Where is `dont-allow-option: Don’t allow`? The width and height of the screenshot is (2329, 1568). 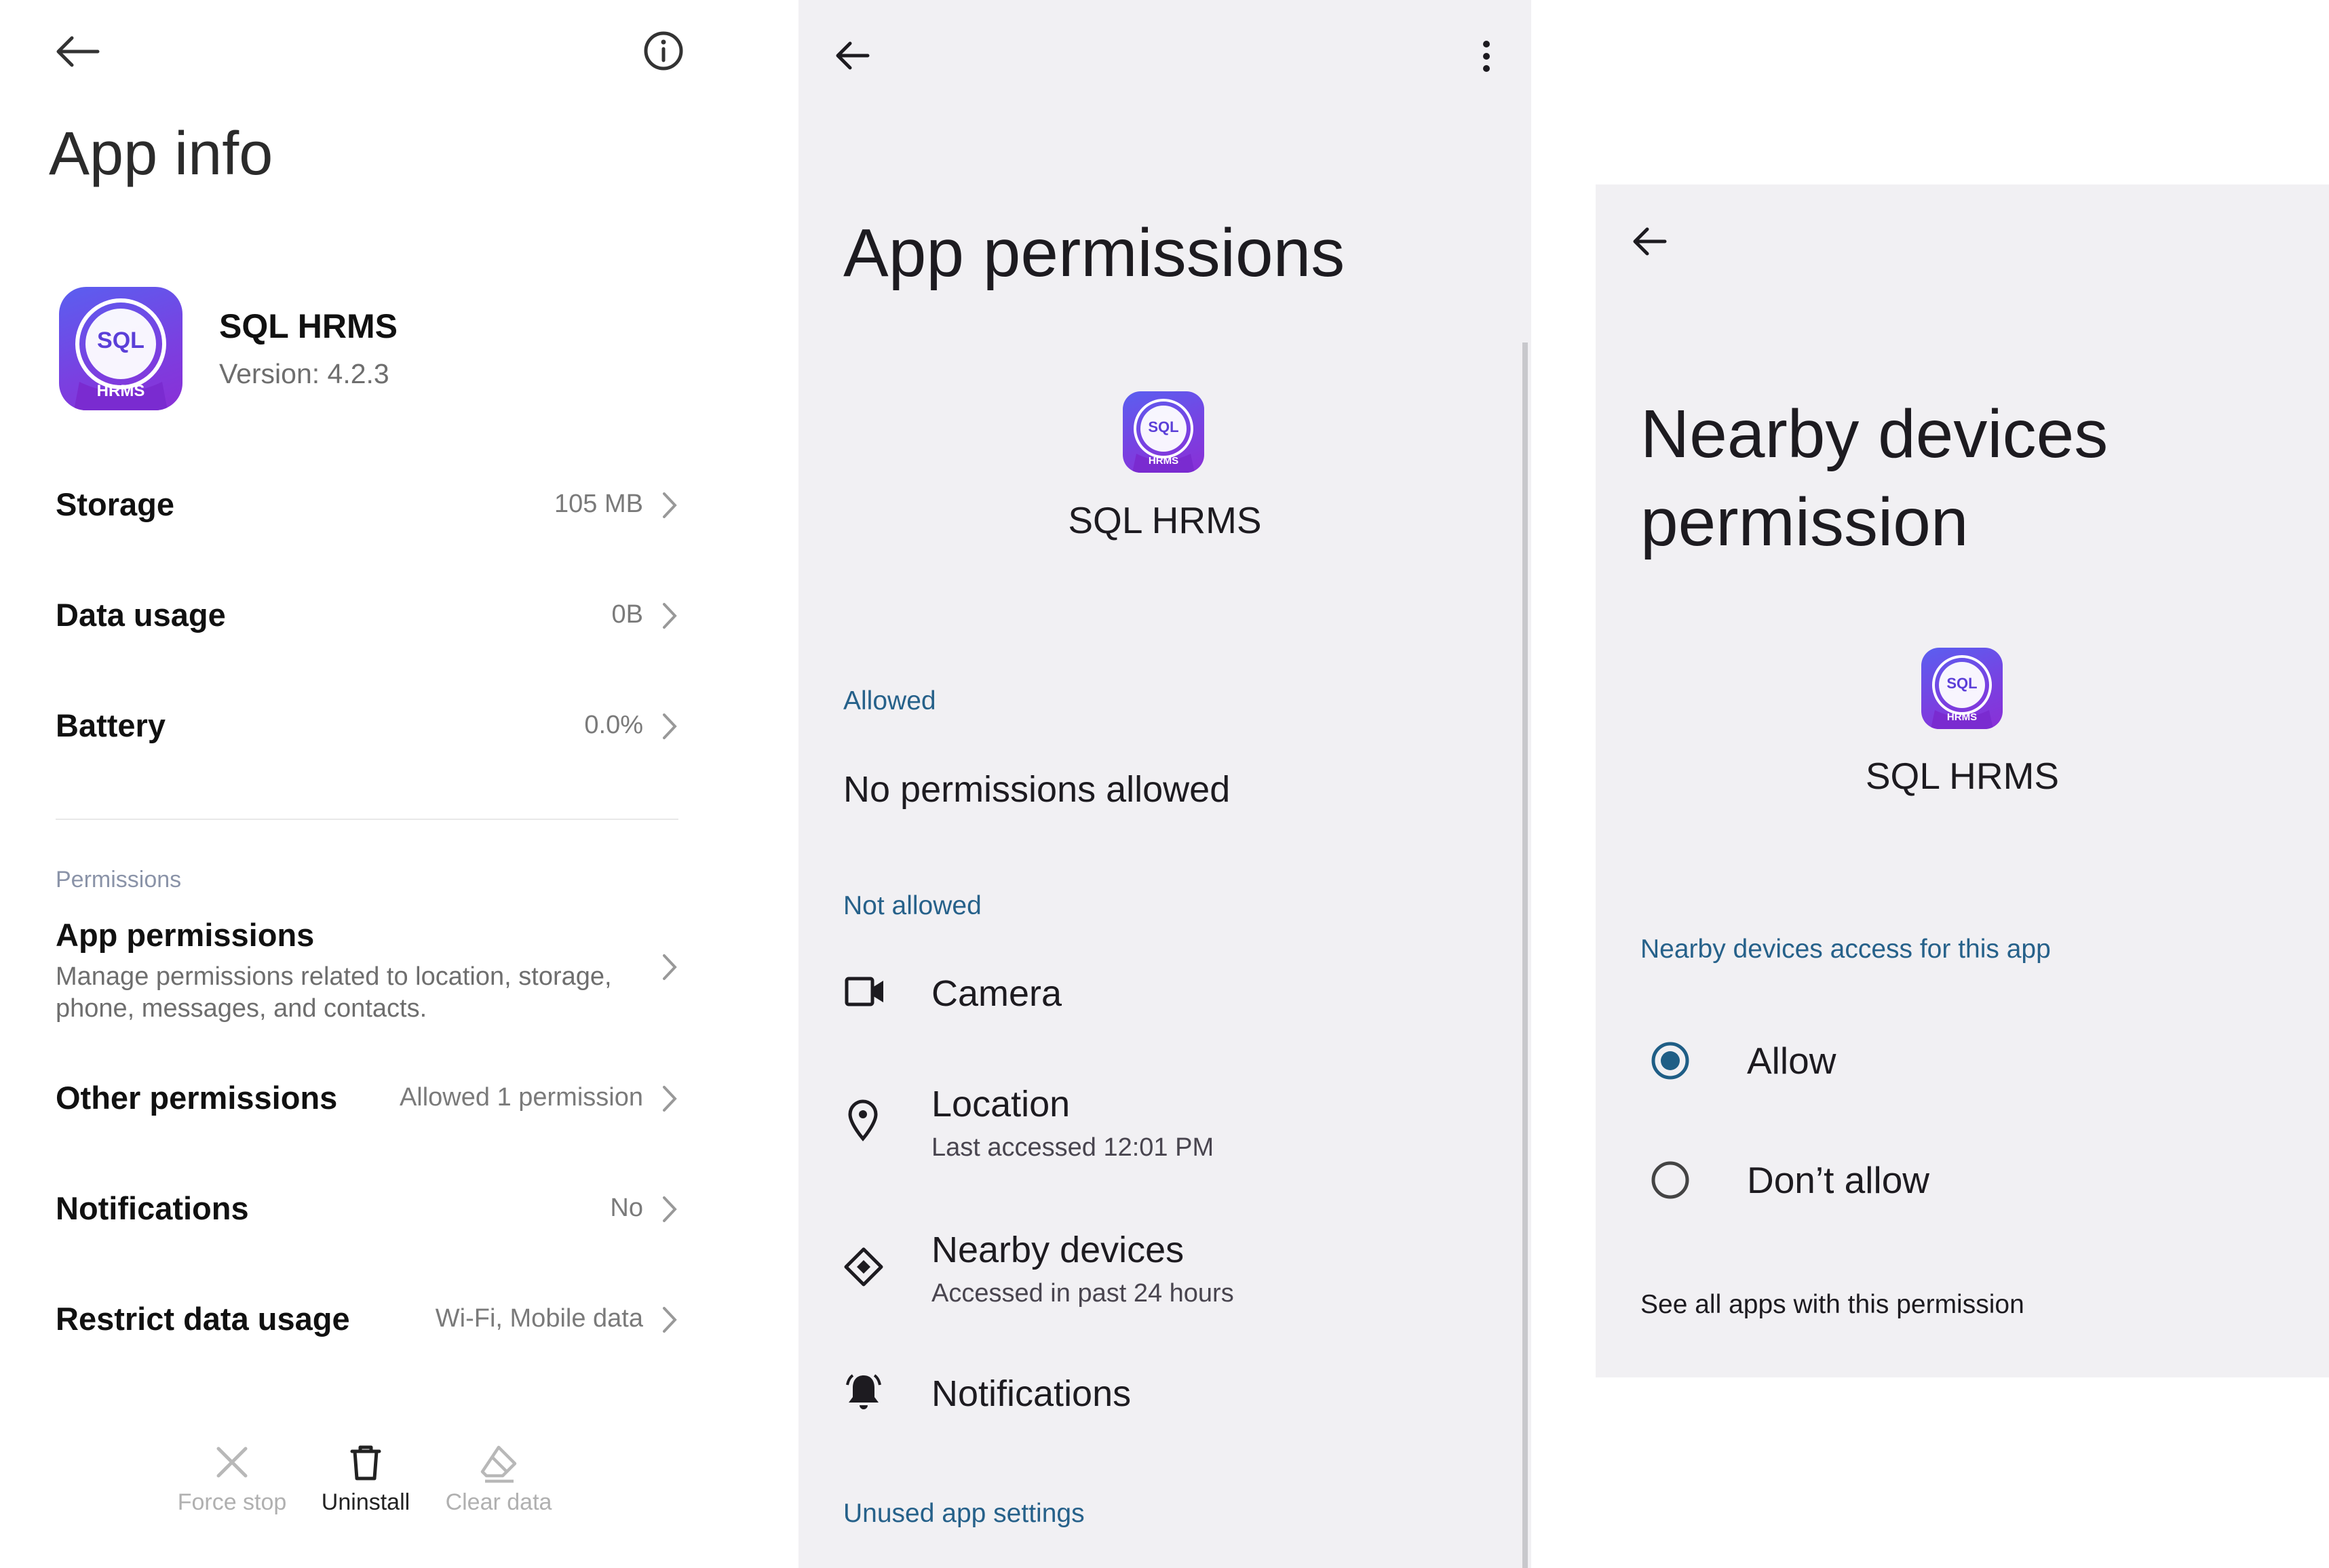
dont-allow-option: Don’t allow is located at coordinates (1962, 1182).